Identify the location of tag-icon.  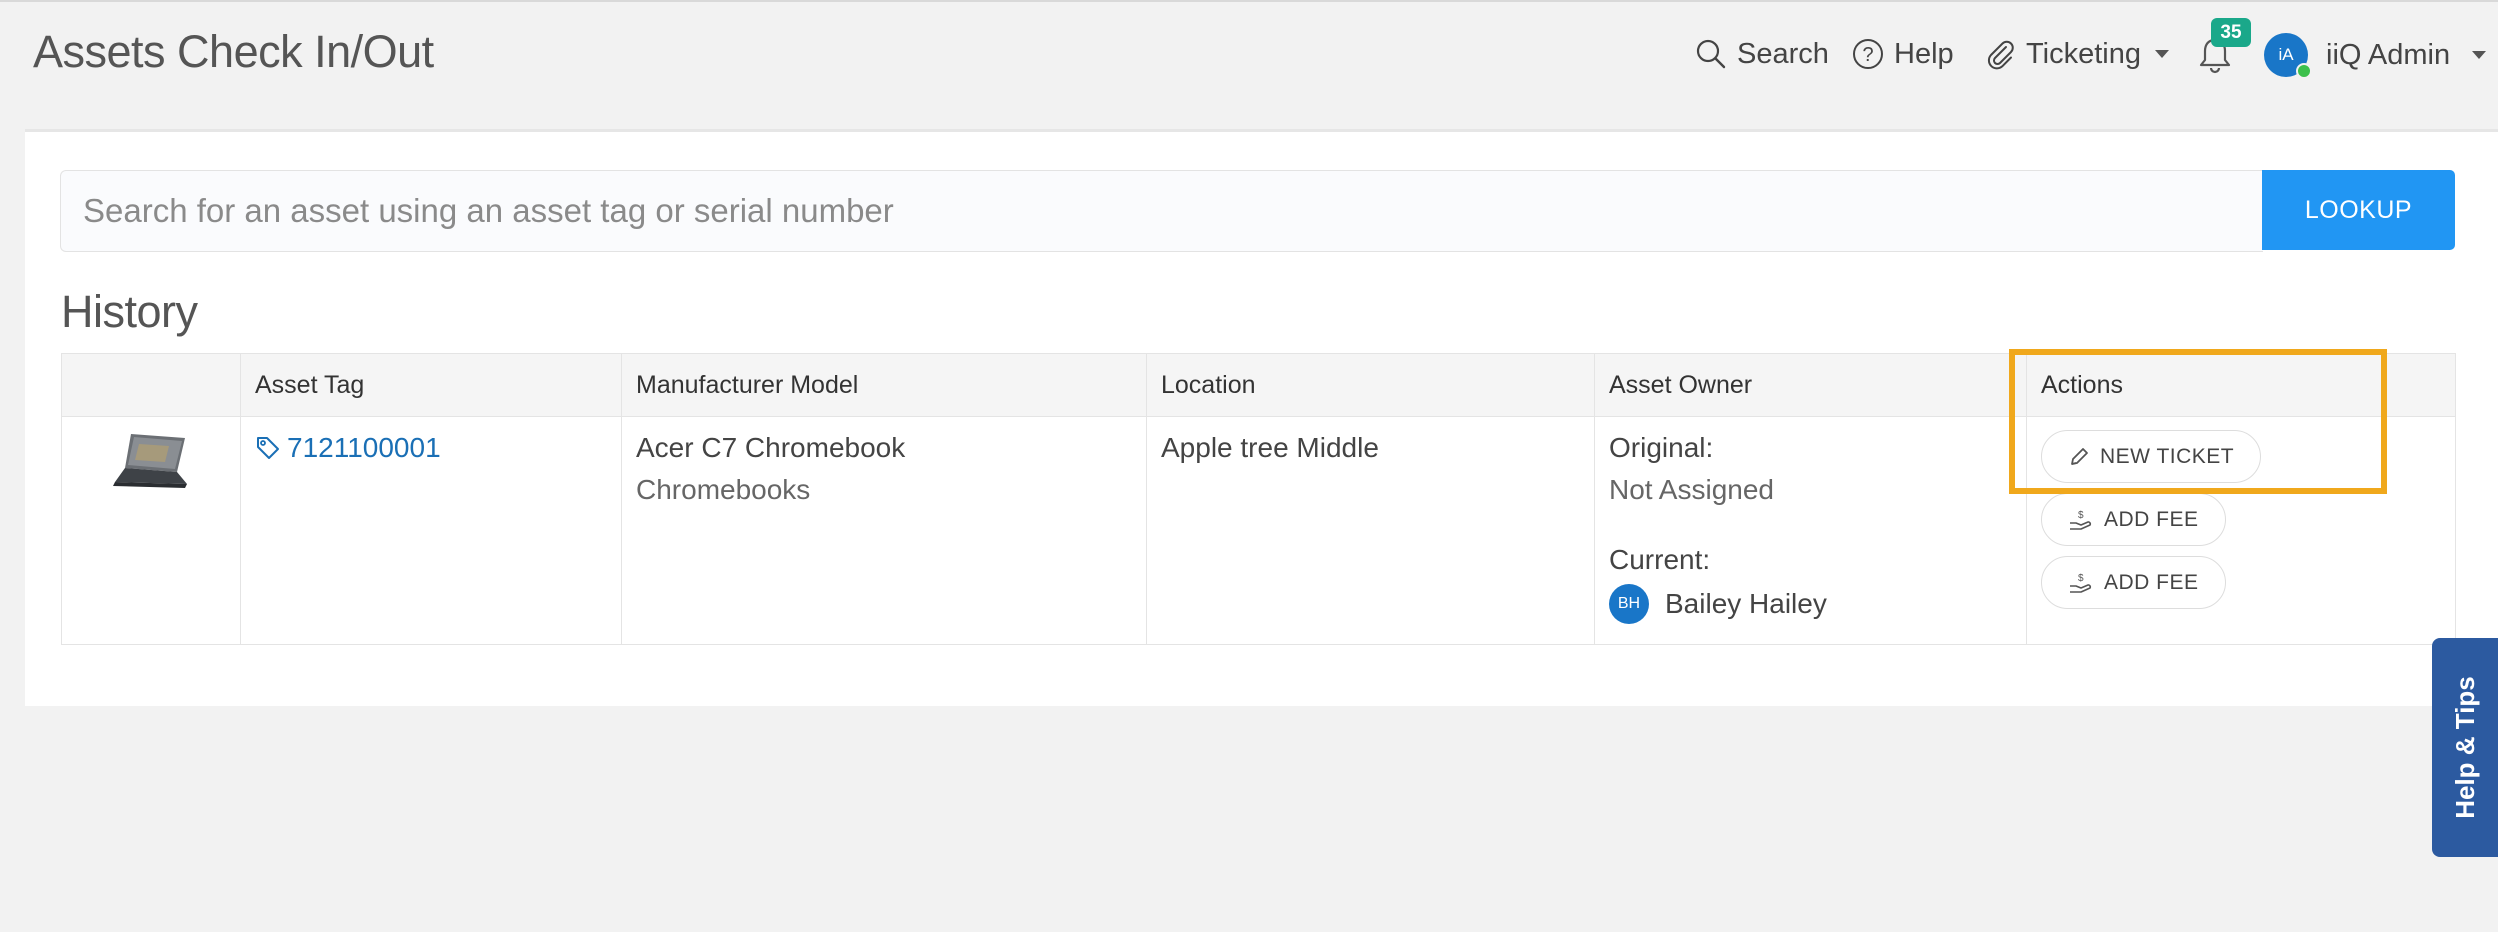
(268, 448).